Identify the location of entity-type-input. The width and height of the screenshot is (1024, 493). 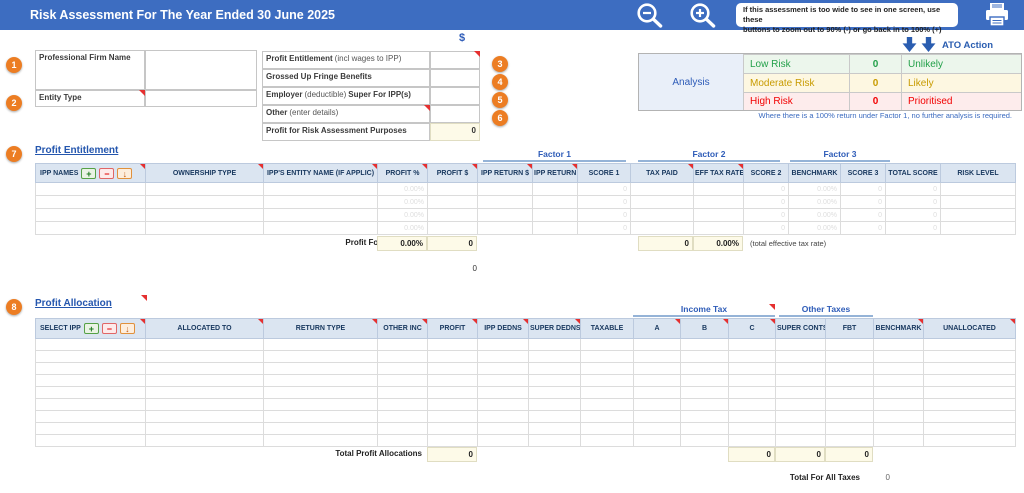
(201, 98).